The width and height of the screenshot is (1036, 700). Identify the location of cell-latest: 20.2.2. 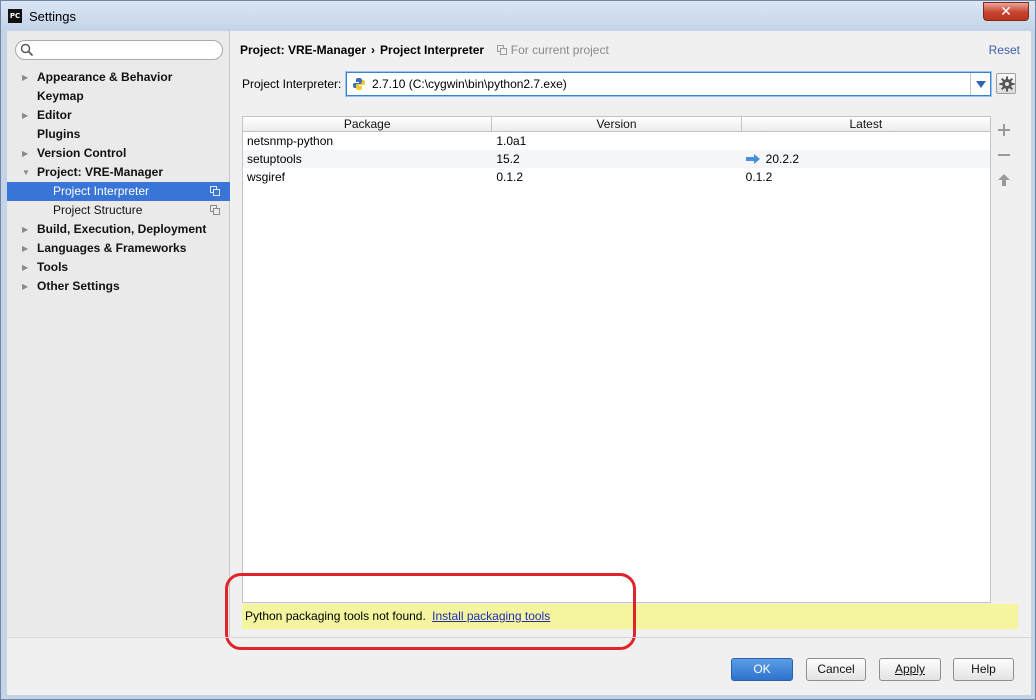
(866, 159).